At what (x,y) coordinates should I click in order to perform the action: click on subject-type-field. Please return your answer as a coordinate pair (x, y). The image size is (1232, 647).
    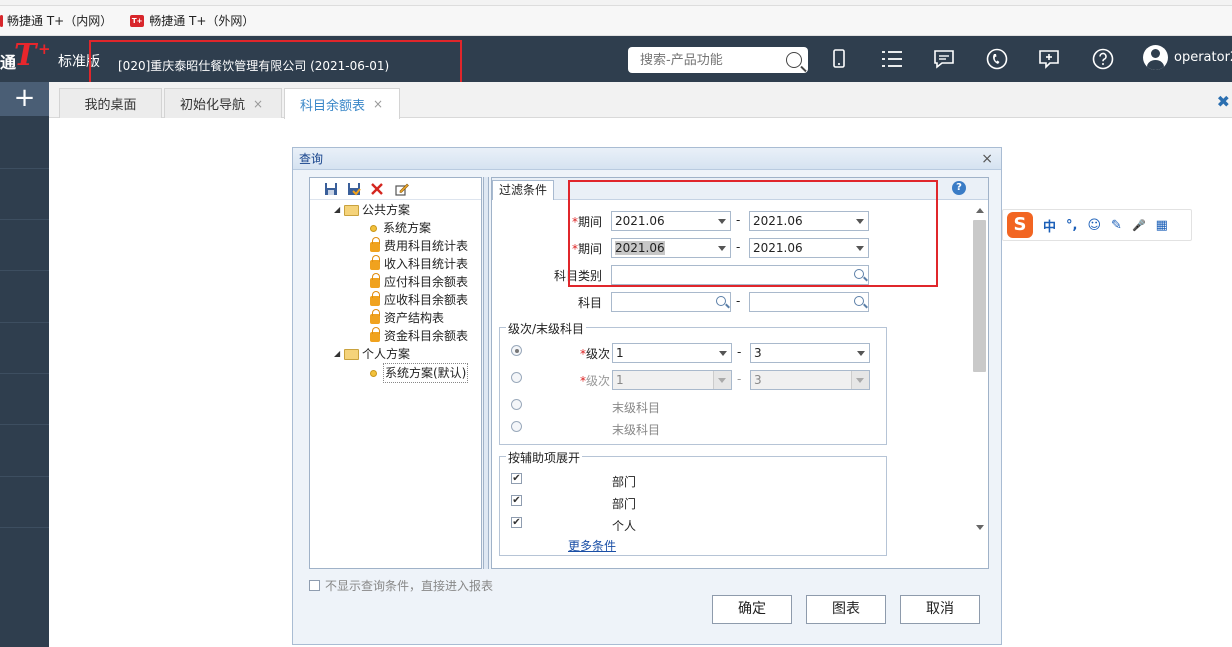
    Looking at the image, I should click on (740, 275).